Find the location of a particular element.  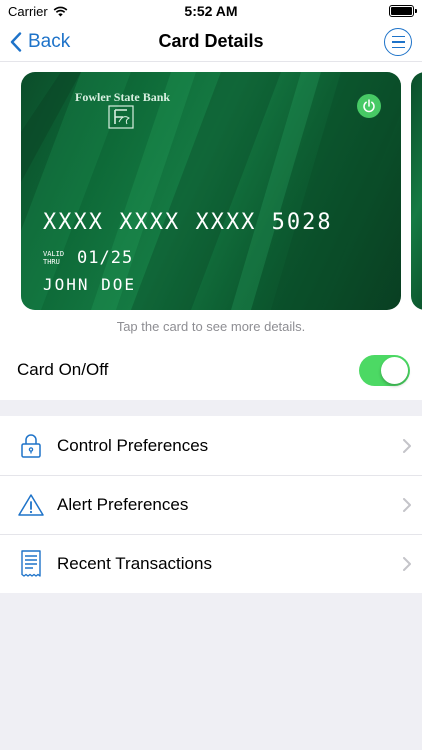

card-expiry: 01/25 is located at coordinates (105, 258).